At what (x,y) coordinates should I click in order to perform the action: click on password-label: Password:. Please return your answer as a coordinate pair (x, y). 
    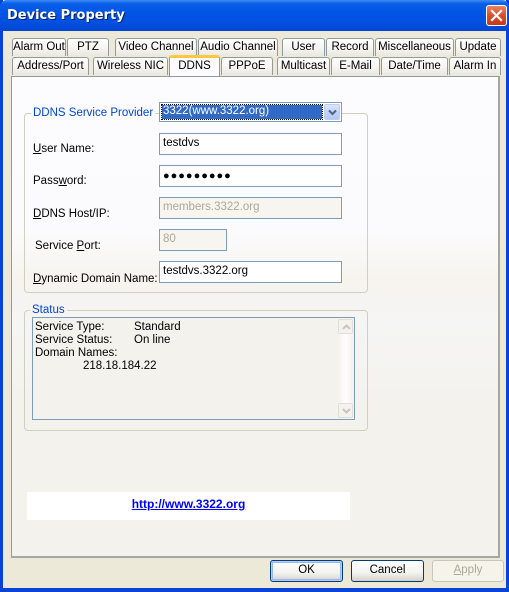
    Looking at the image, I should click on (60, 181).